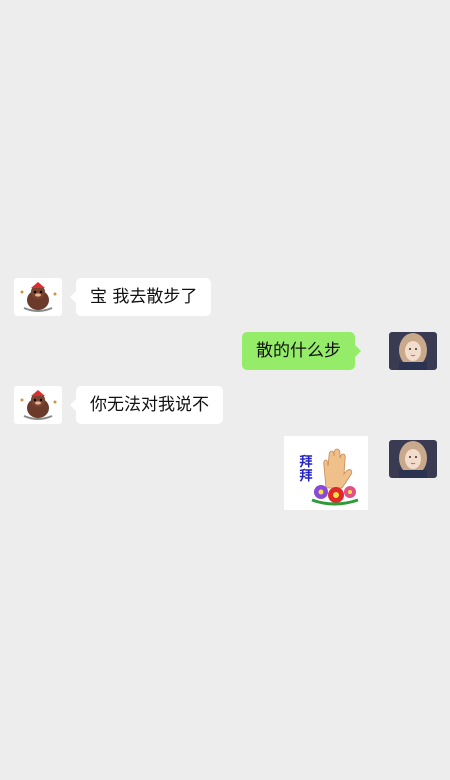 This screenshot has width=450, height=780. I want to click on message-text: 宝 我去散步了, so click(144, 297).